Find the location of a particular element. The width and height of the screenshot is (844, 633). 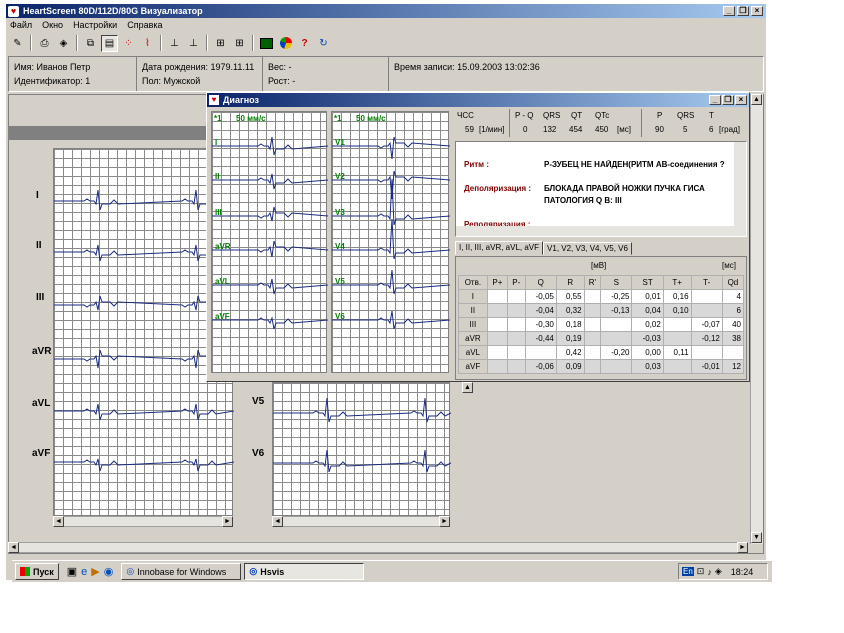

table-row: II -0,04 0,32 -0,13 0,04 0,10 6 is located at coordinates (601, 310).